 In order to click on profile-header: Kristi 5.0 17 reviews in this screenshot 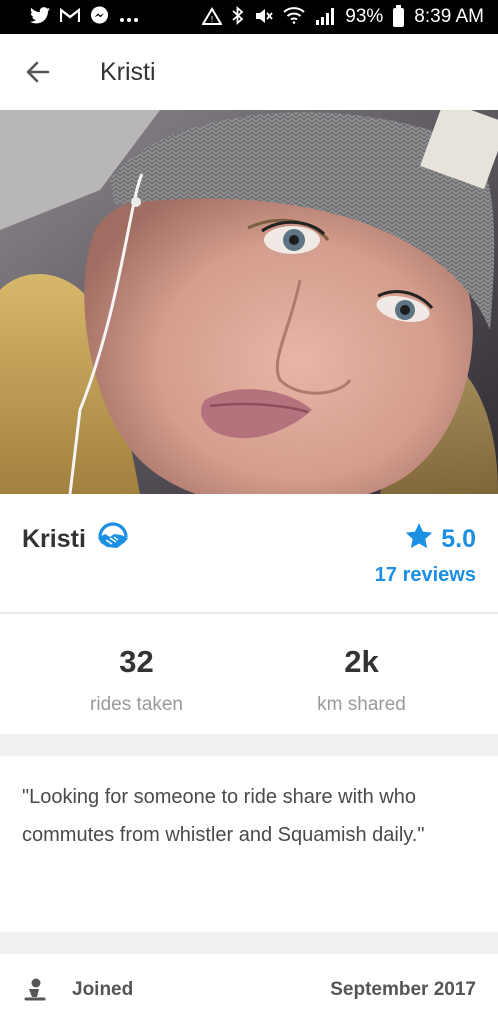, I will do `click(249, 553)`.